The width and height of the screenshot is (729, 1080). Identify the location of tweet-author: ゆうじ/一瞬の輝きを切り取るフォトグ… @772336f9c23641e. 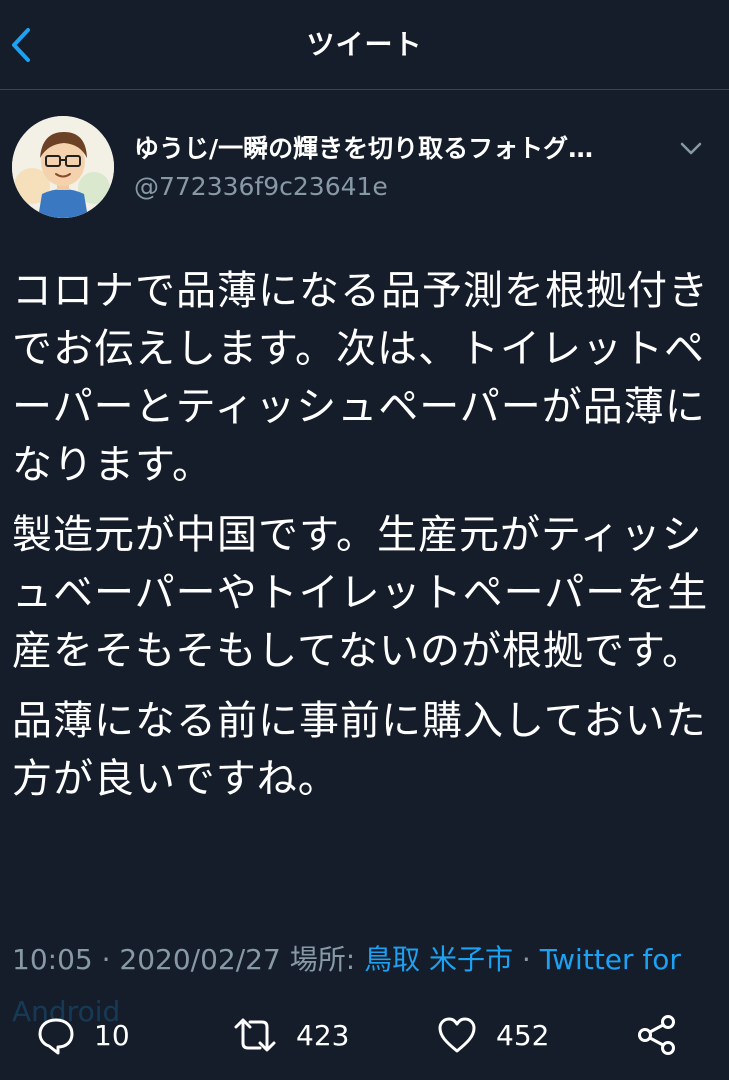
(364, 160).